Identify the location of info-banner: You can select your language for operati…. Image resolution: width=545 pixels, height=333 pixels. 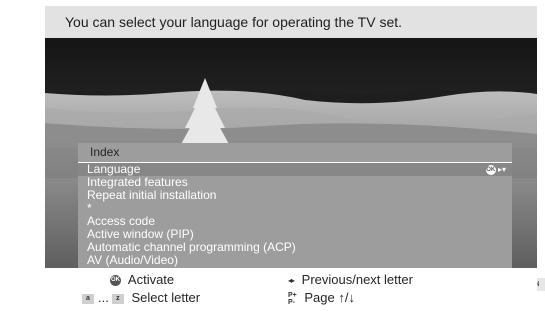
(291, 22).